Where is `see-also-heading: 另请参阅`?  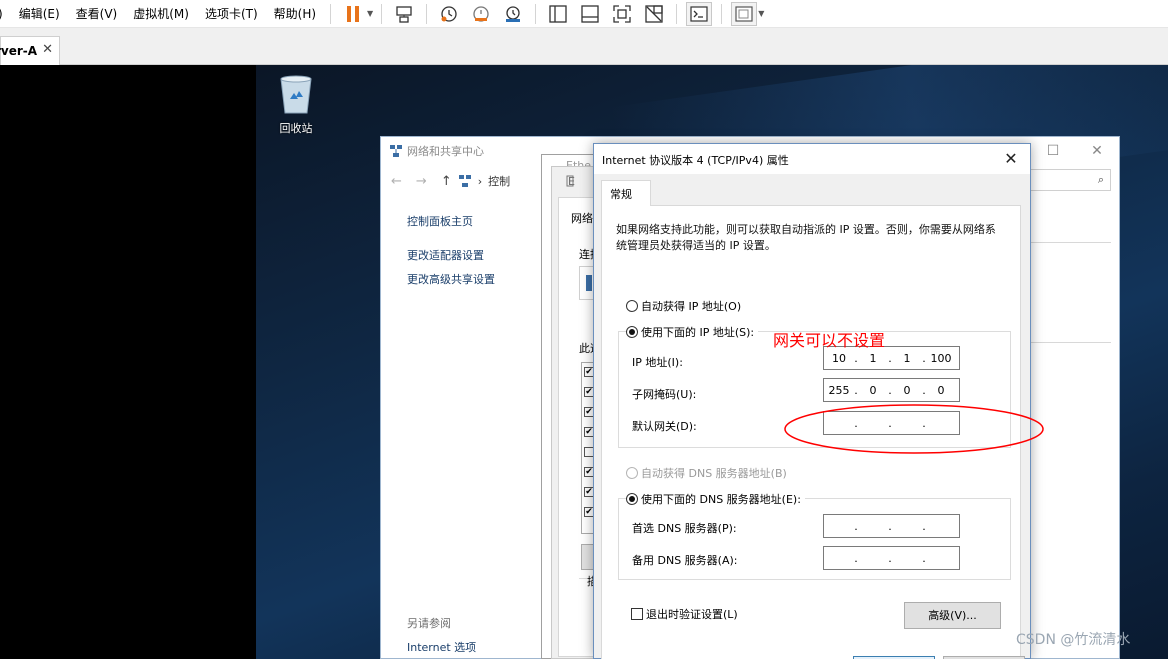 see-also-heading: 另请参阅 is located at coordinates (429, 623).